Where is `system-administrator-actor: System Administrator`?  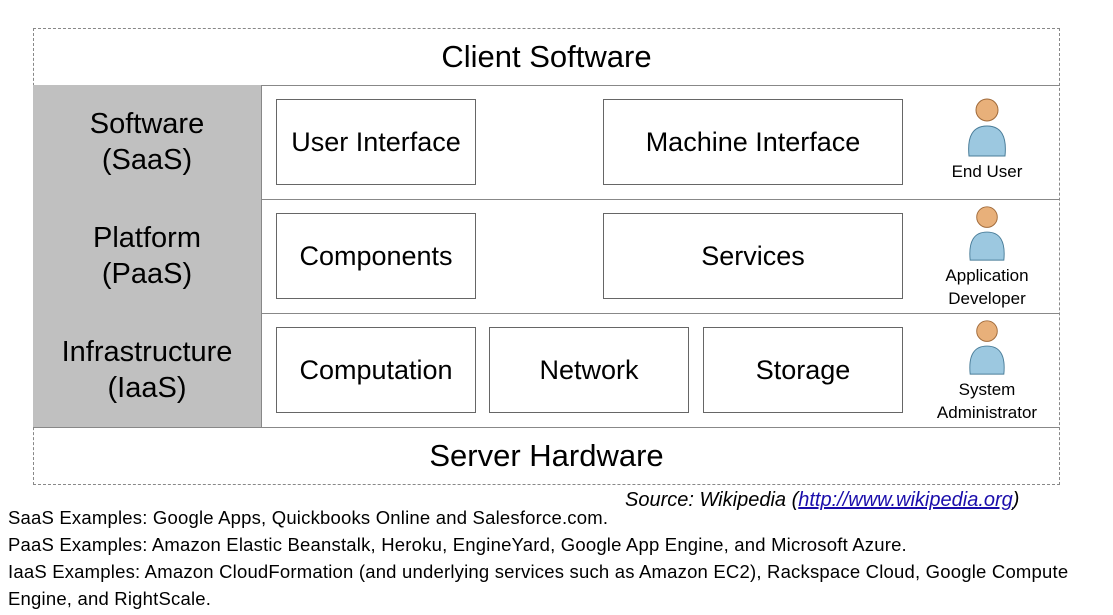
system-administrator-actor: System Administrator is located at coordinates (987, 371).